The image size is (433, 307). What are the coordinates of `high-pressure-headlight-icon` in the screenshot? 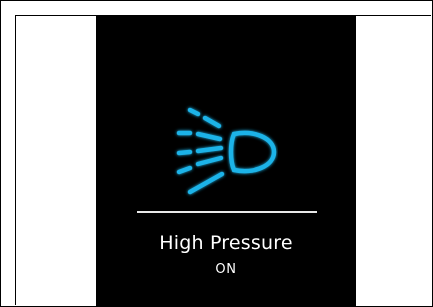 It's located at (224, 154).